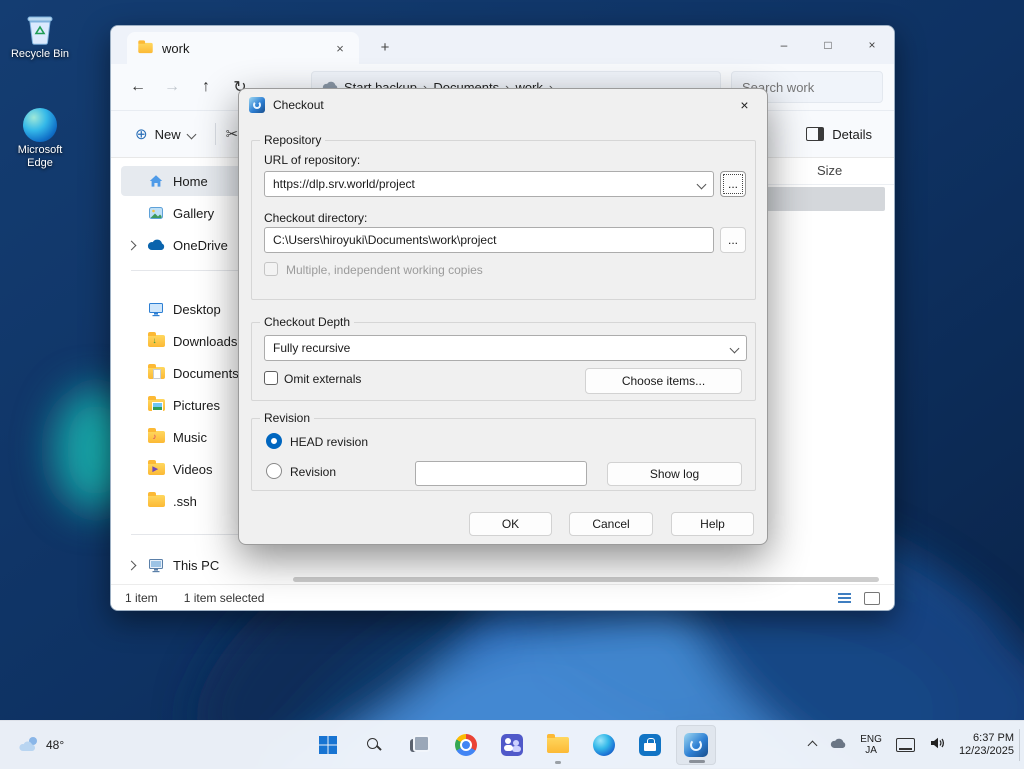  I want to click on up-button: ↑, so click(206, 87).